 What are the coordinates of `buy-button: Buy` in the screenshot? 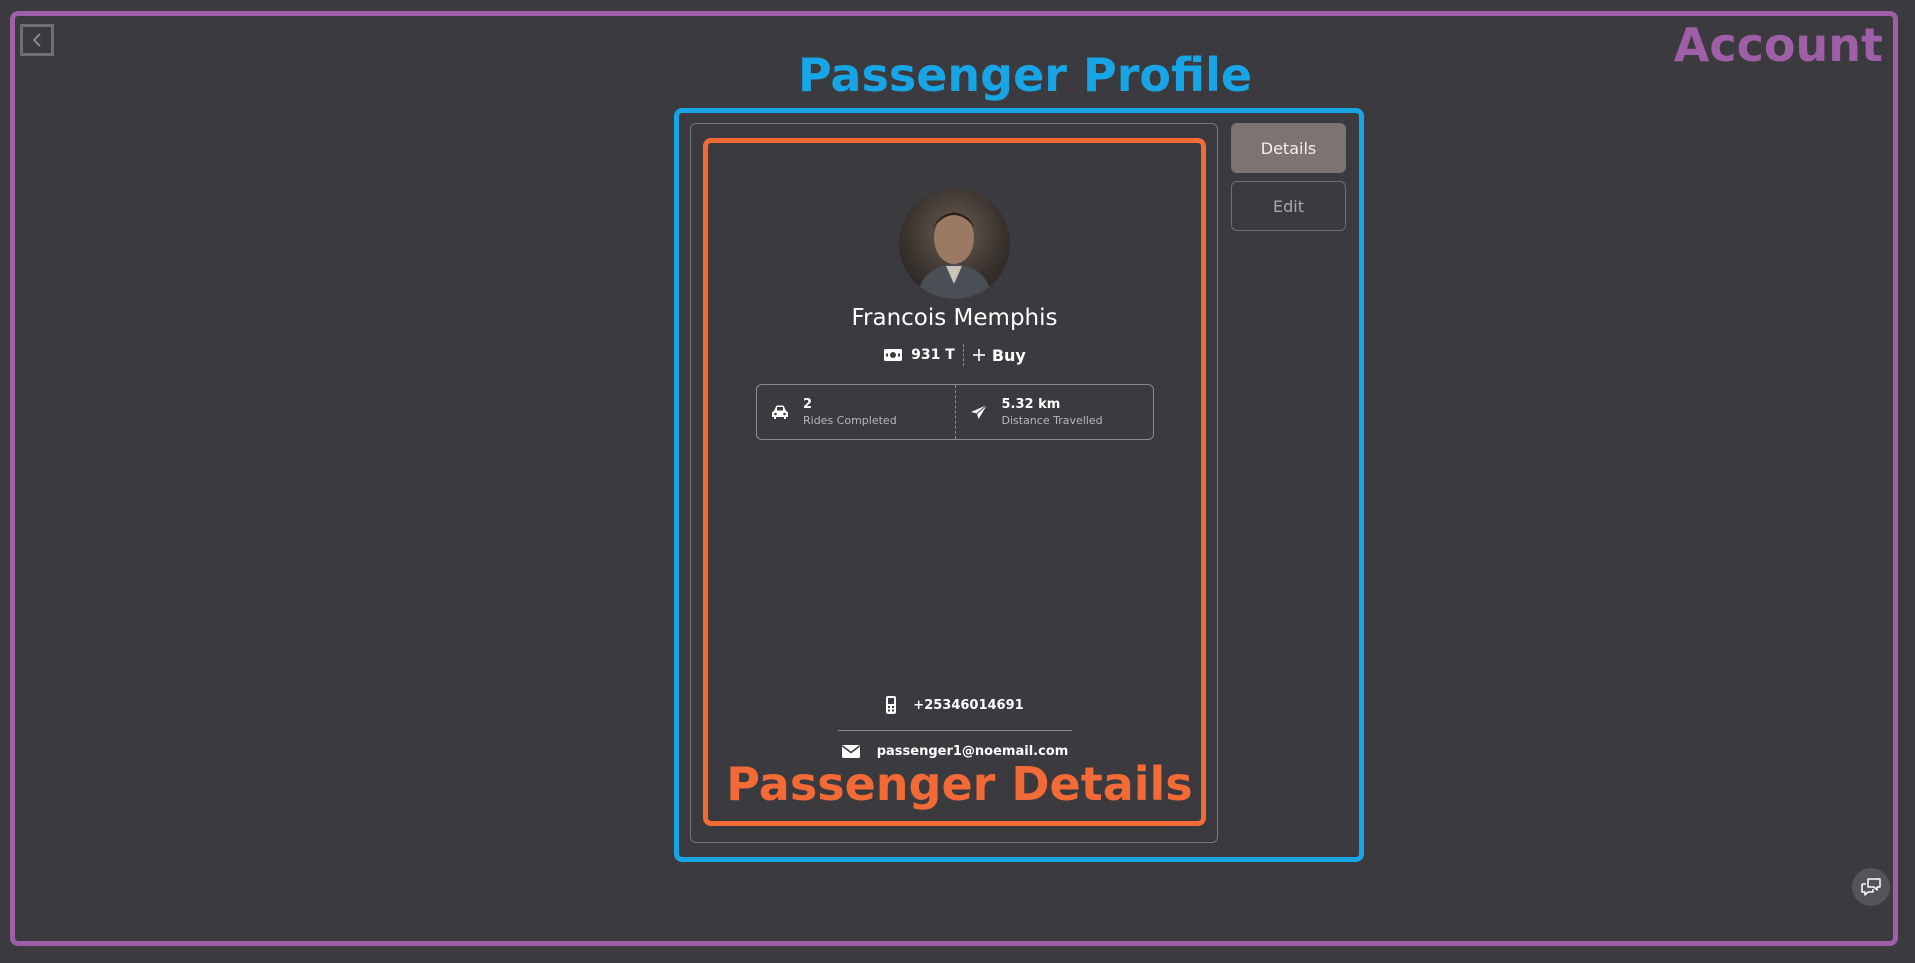 It's located at (995, 355).